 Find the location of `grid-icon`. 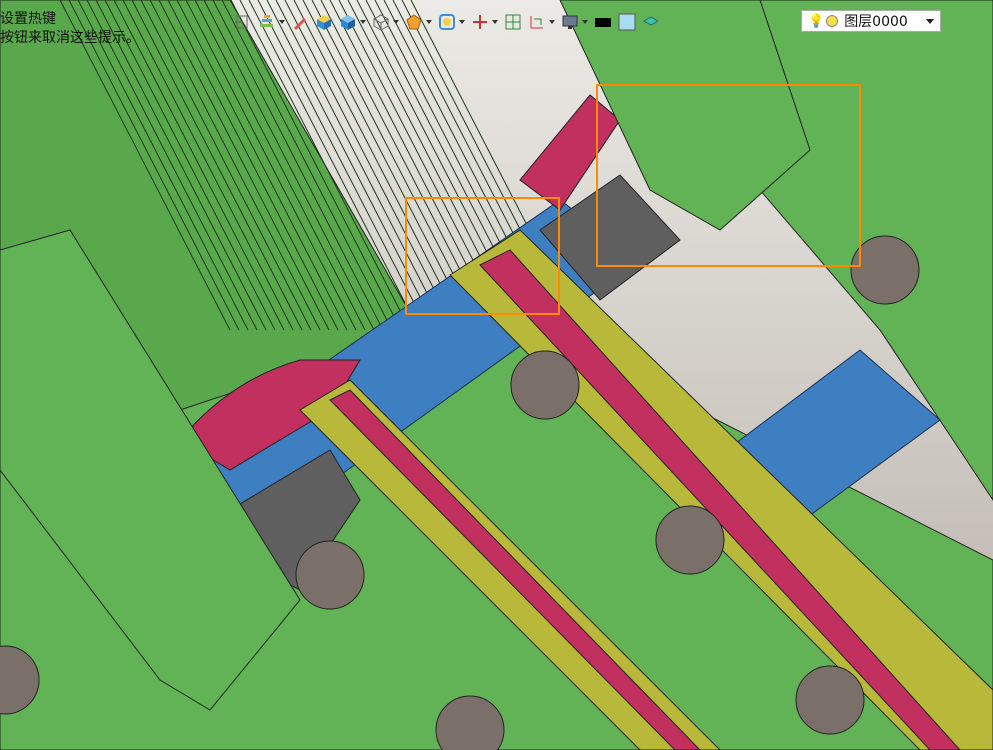

grid-icon is located at coordinates (513, 22).